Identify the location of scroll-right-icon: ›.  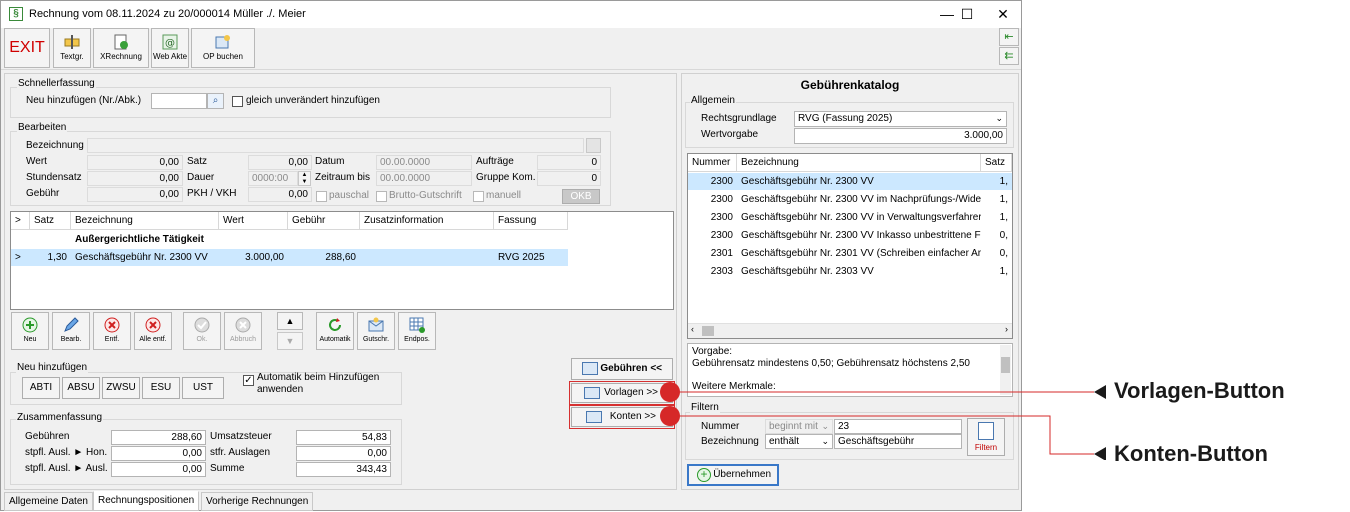
(1006, 329).